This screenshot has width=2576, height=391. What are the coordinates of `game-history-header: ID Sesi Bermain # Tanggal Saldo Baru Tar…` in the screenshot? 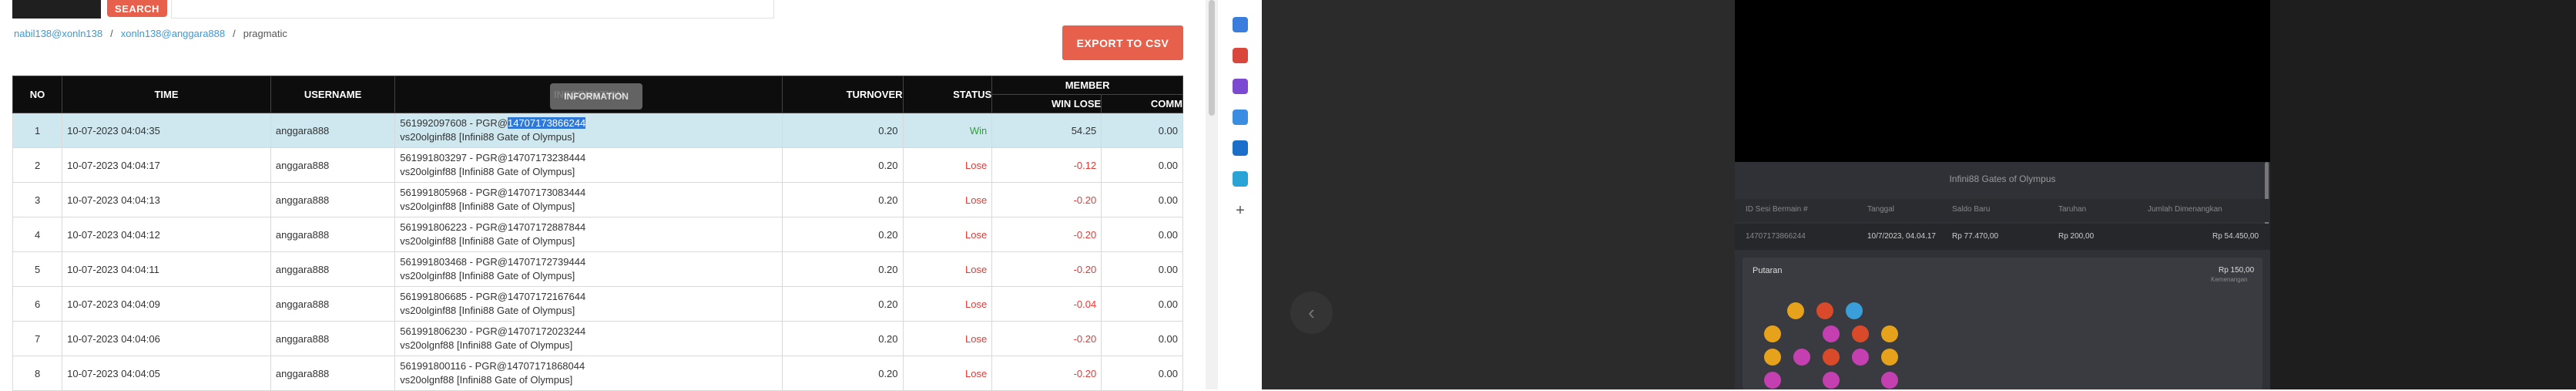 It's located at (2002, 210).